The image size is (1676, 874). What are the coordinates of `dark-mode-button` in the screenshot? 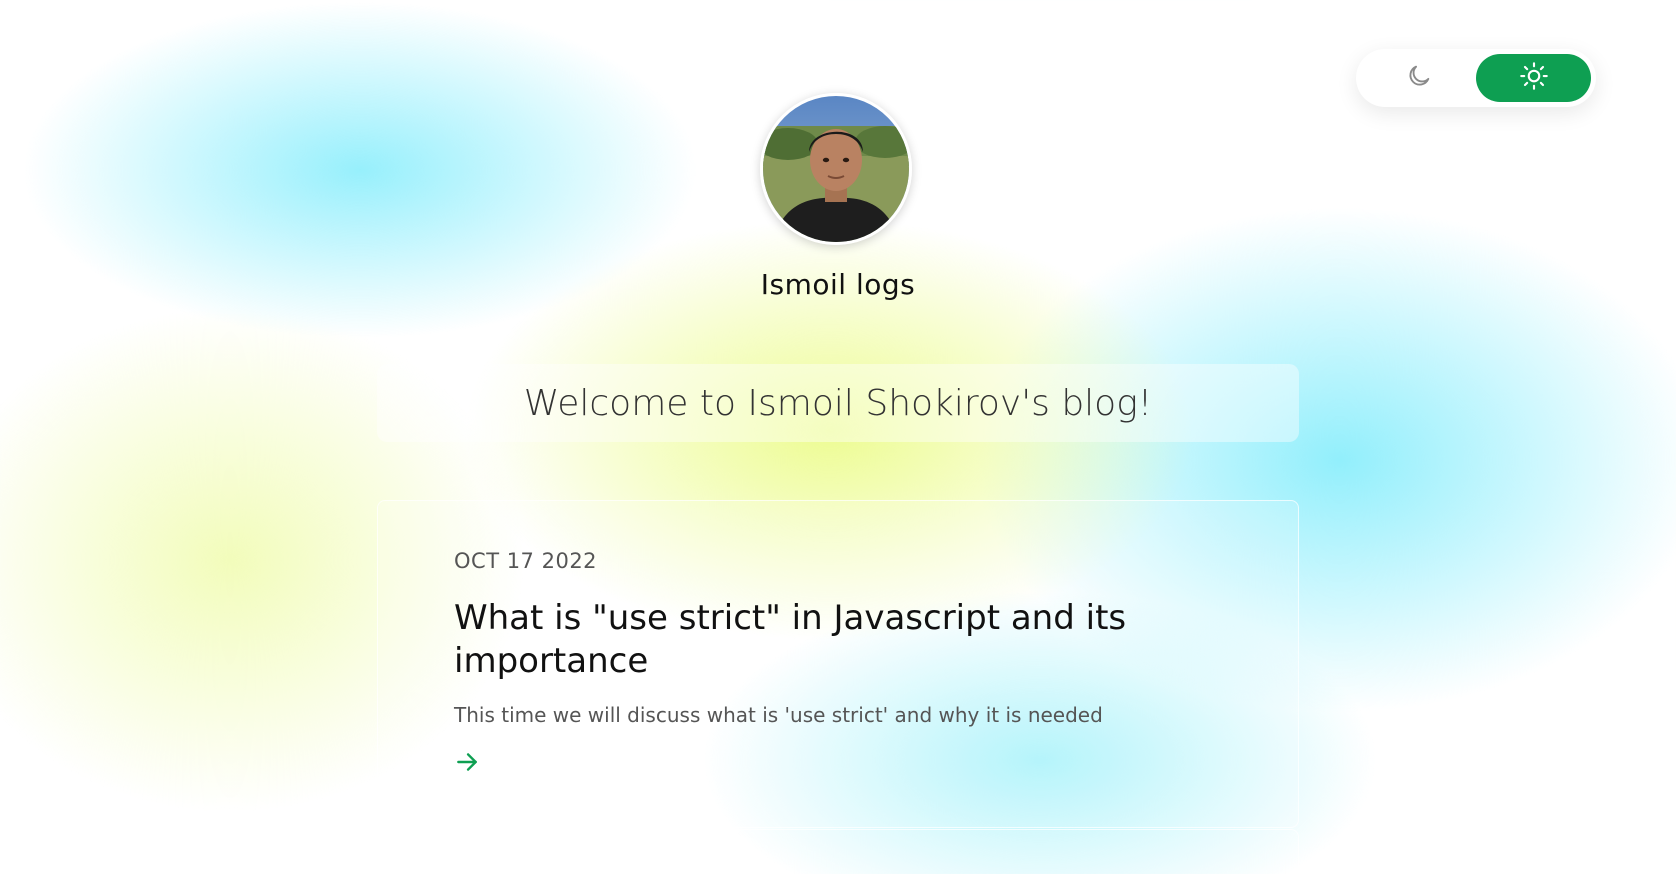 It's located at (1418, 78).